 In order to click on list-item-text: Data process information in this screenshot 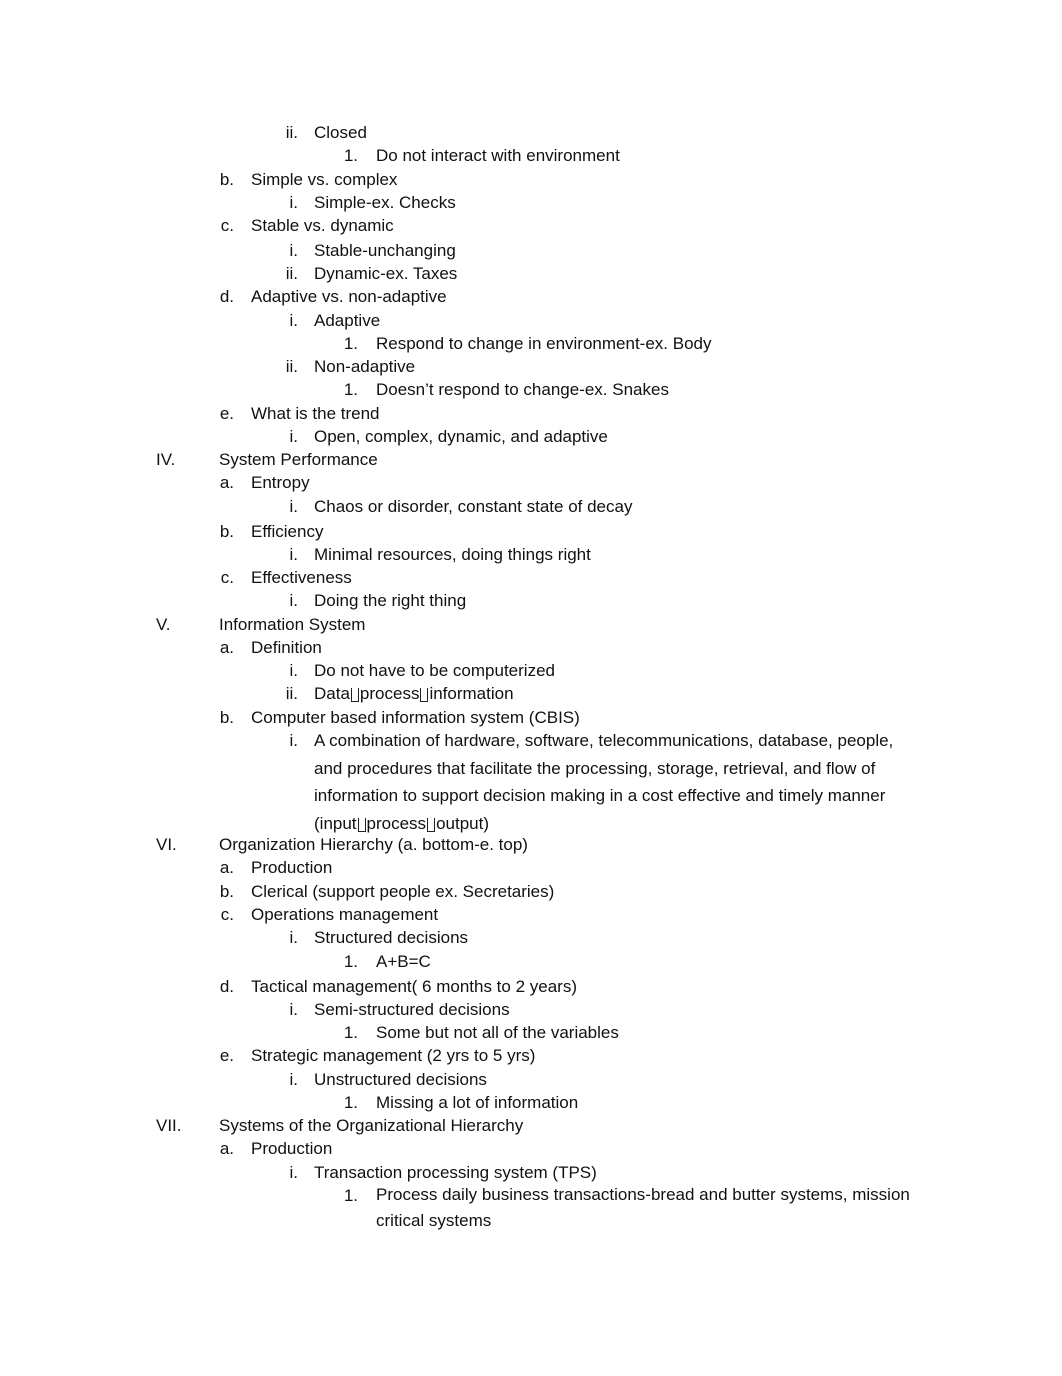, I will do `click(414, 693)`.